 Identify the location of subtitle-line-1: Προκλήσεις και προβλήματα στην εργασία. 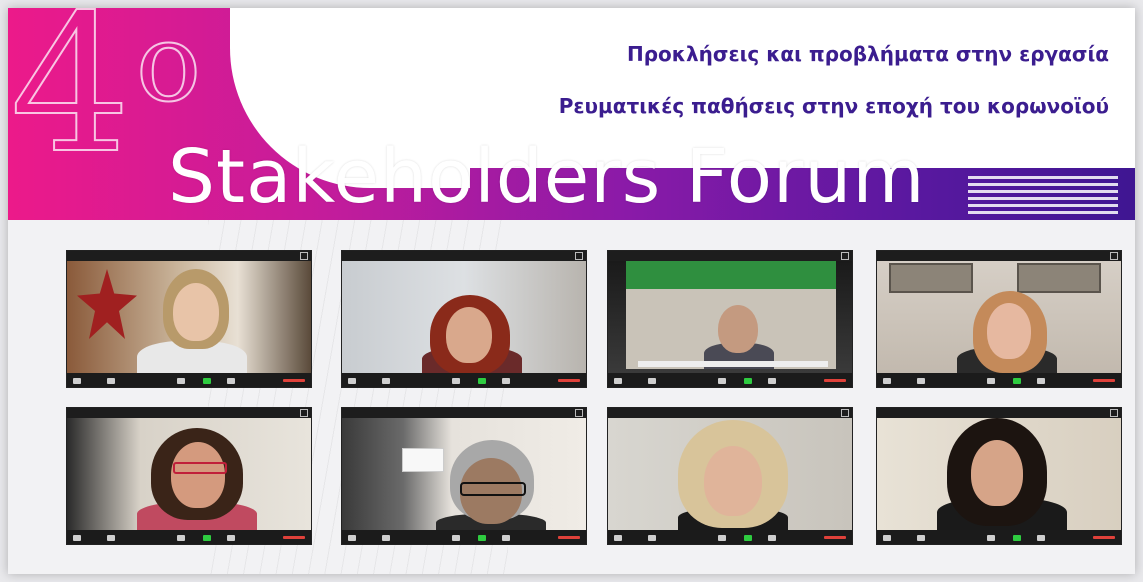
(867, 54).